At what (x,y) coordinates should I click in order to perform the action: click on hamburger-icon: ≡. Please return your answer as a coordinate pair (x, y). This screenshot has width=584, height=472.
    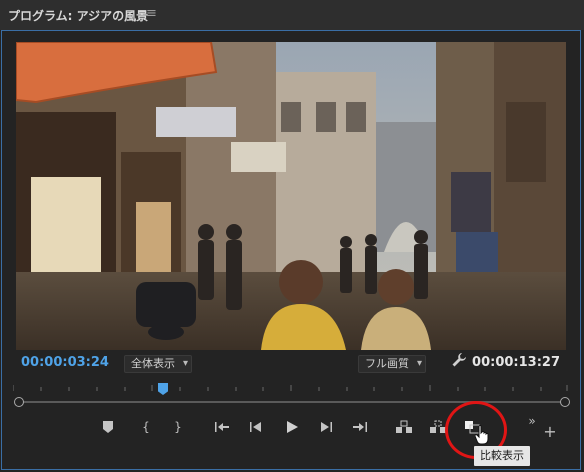
    Looking at the image, I should click on (151, 13).